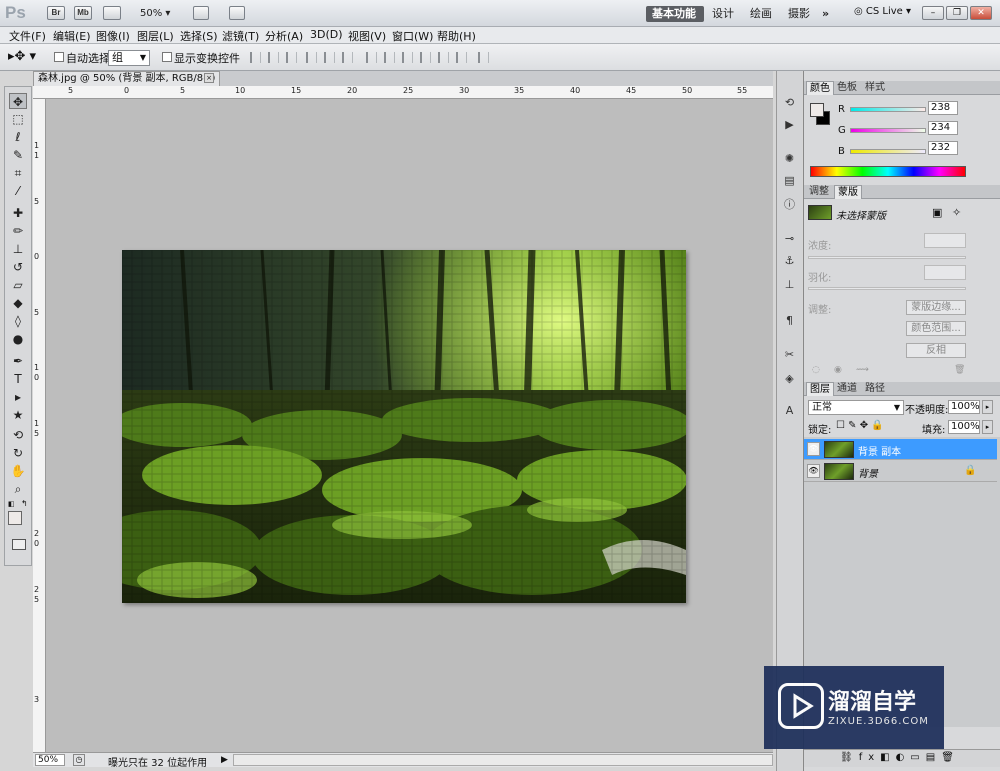 This screenshot has width=1000, height=771. Describe the element at coordinates (789, 320) in the screenshot. I see `paragraph-panel-icon: ¶` at that location.